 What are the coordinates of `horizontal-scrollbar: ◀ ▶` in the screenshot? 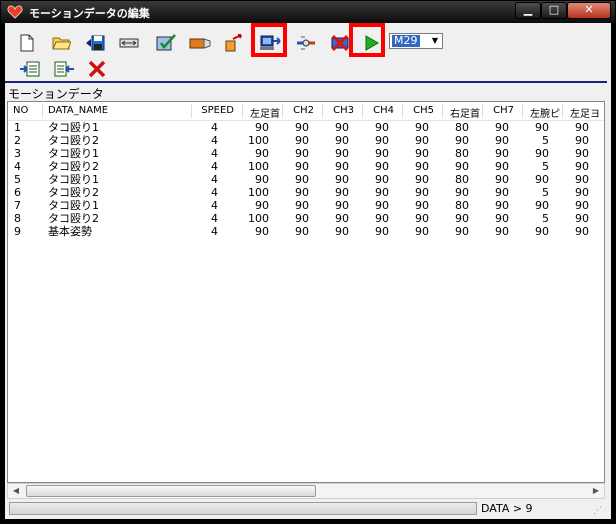 It's located at (306, 491).